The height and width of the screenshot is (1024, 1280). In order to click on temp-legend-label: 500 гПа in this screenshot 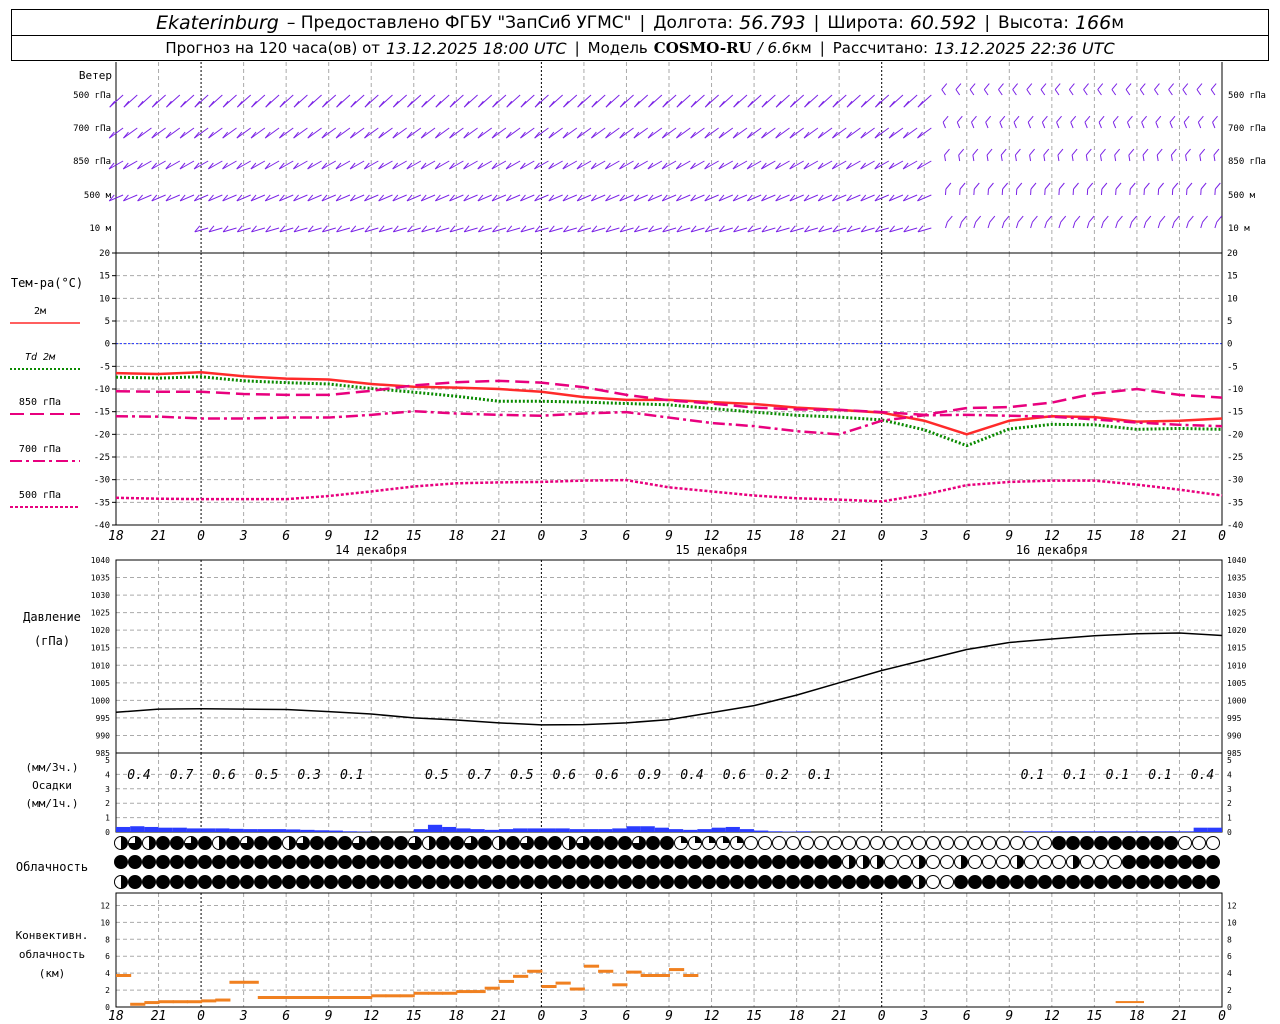, I will do `click(40, 495)`.